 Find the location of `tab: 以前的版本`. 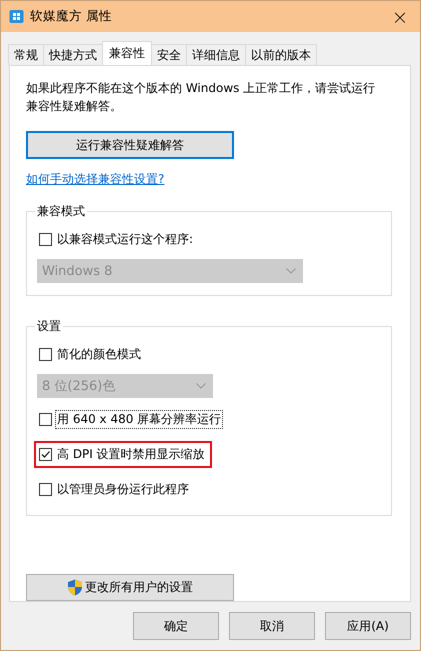

tab: 以前的版本 is located at coordinates (281, 54).